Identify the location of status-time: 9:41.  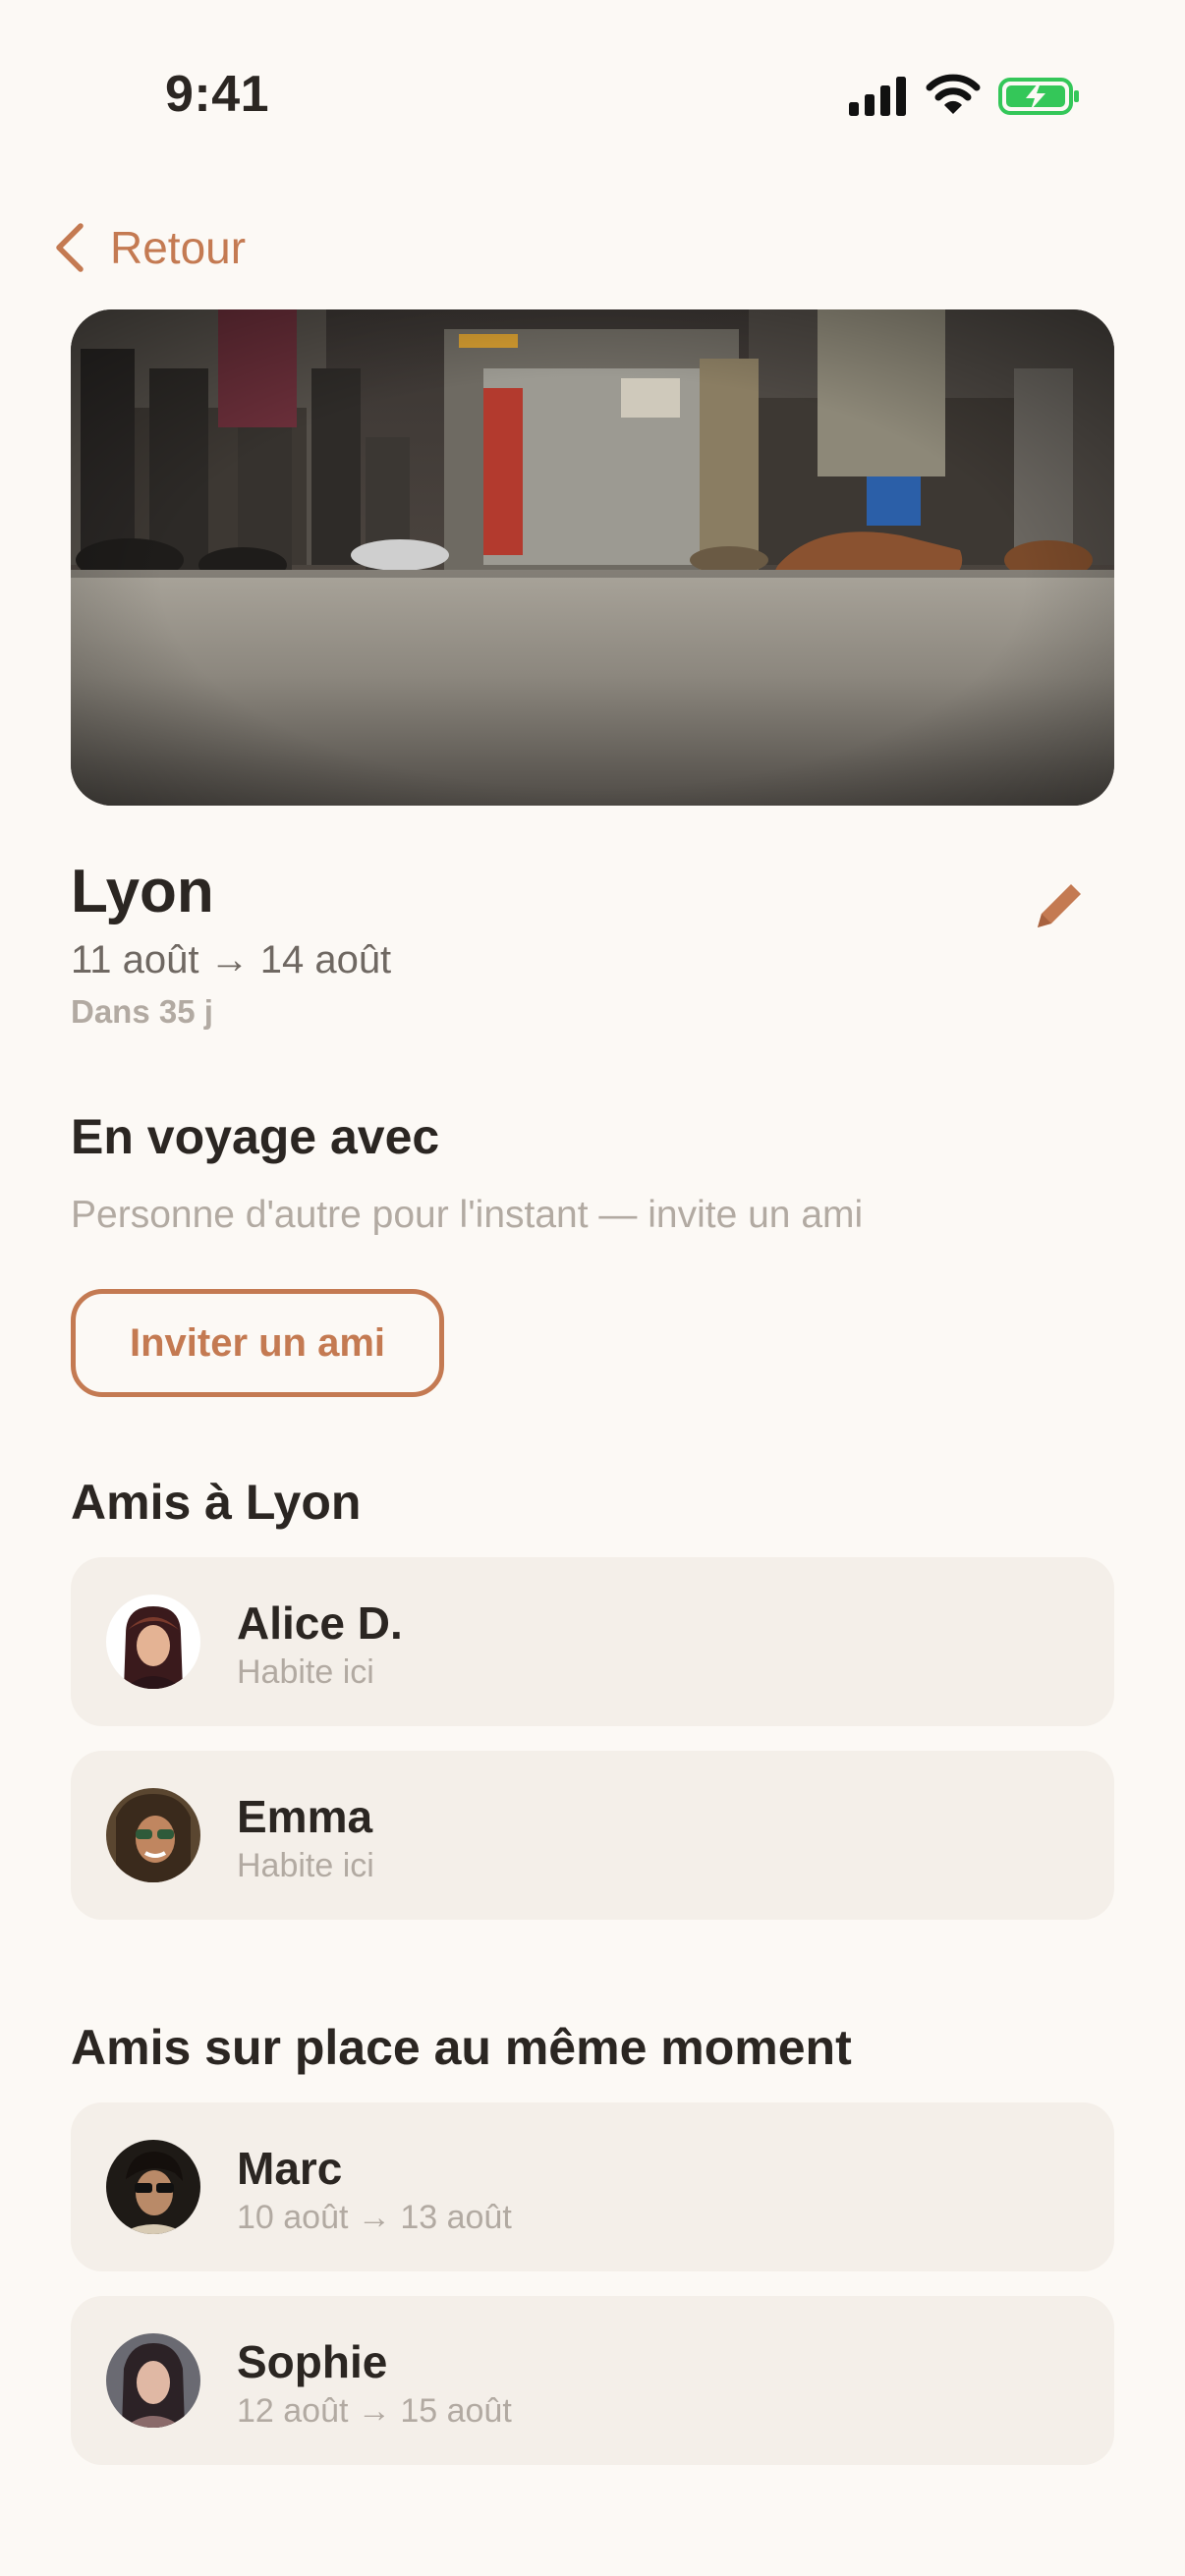
(217, 94).